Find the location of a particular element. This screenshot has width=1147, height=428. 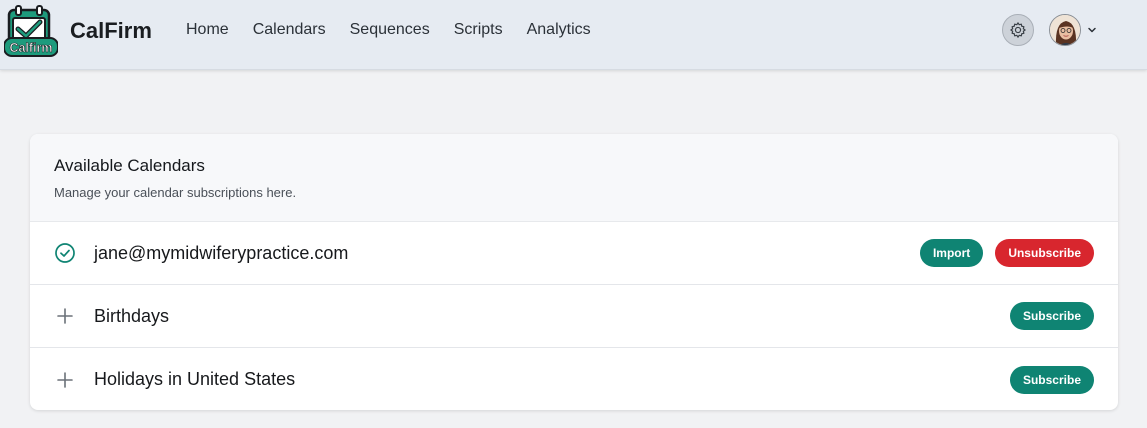

user-avatar is located at coordinates (1065, 30).